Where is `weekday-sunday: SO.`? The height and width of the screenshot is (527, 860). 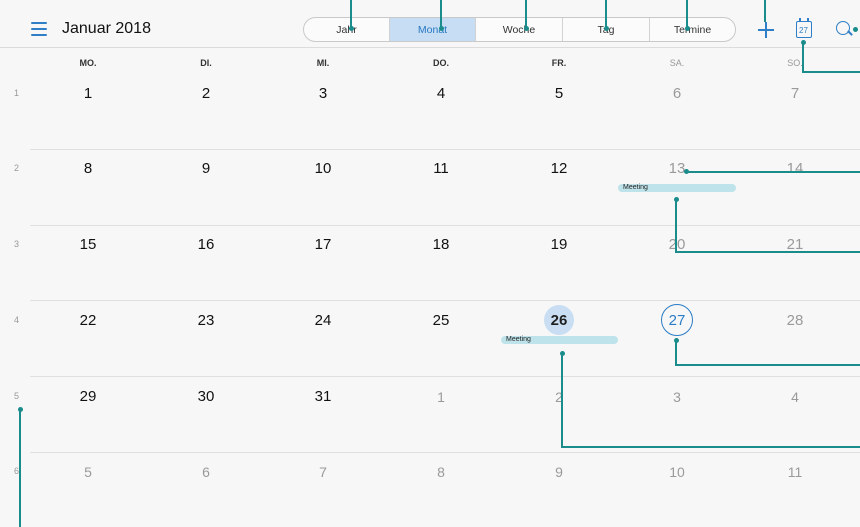
weekday-sunday: SO. is located at coordinates (795, 63).